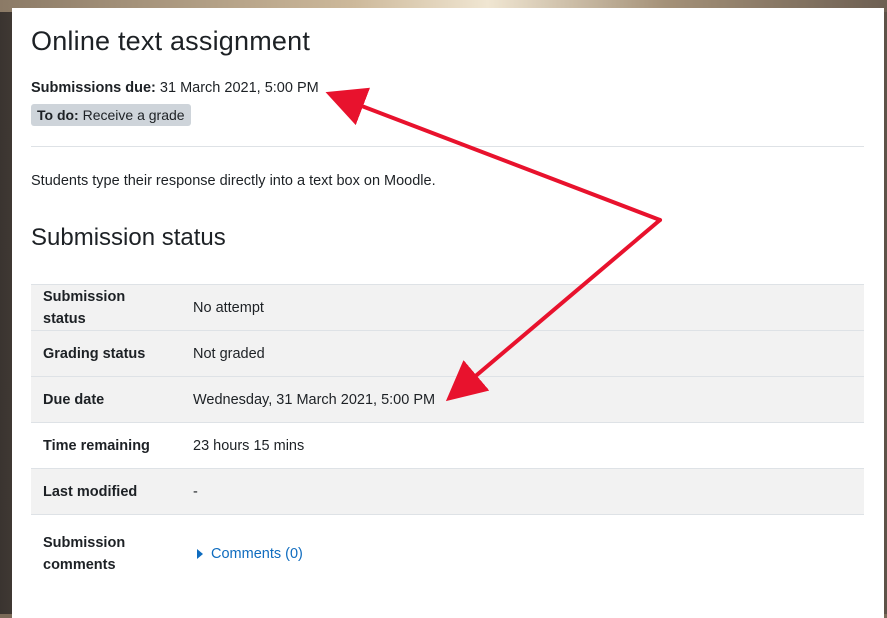  Describe the element at coordinates (58, 115) in the screenshot. I see `todo-label: To do:` at that location.